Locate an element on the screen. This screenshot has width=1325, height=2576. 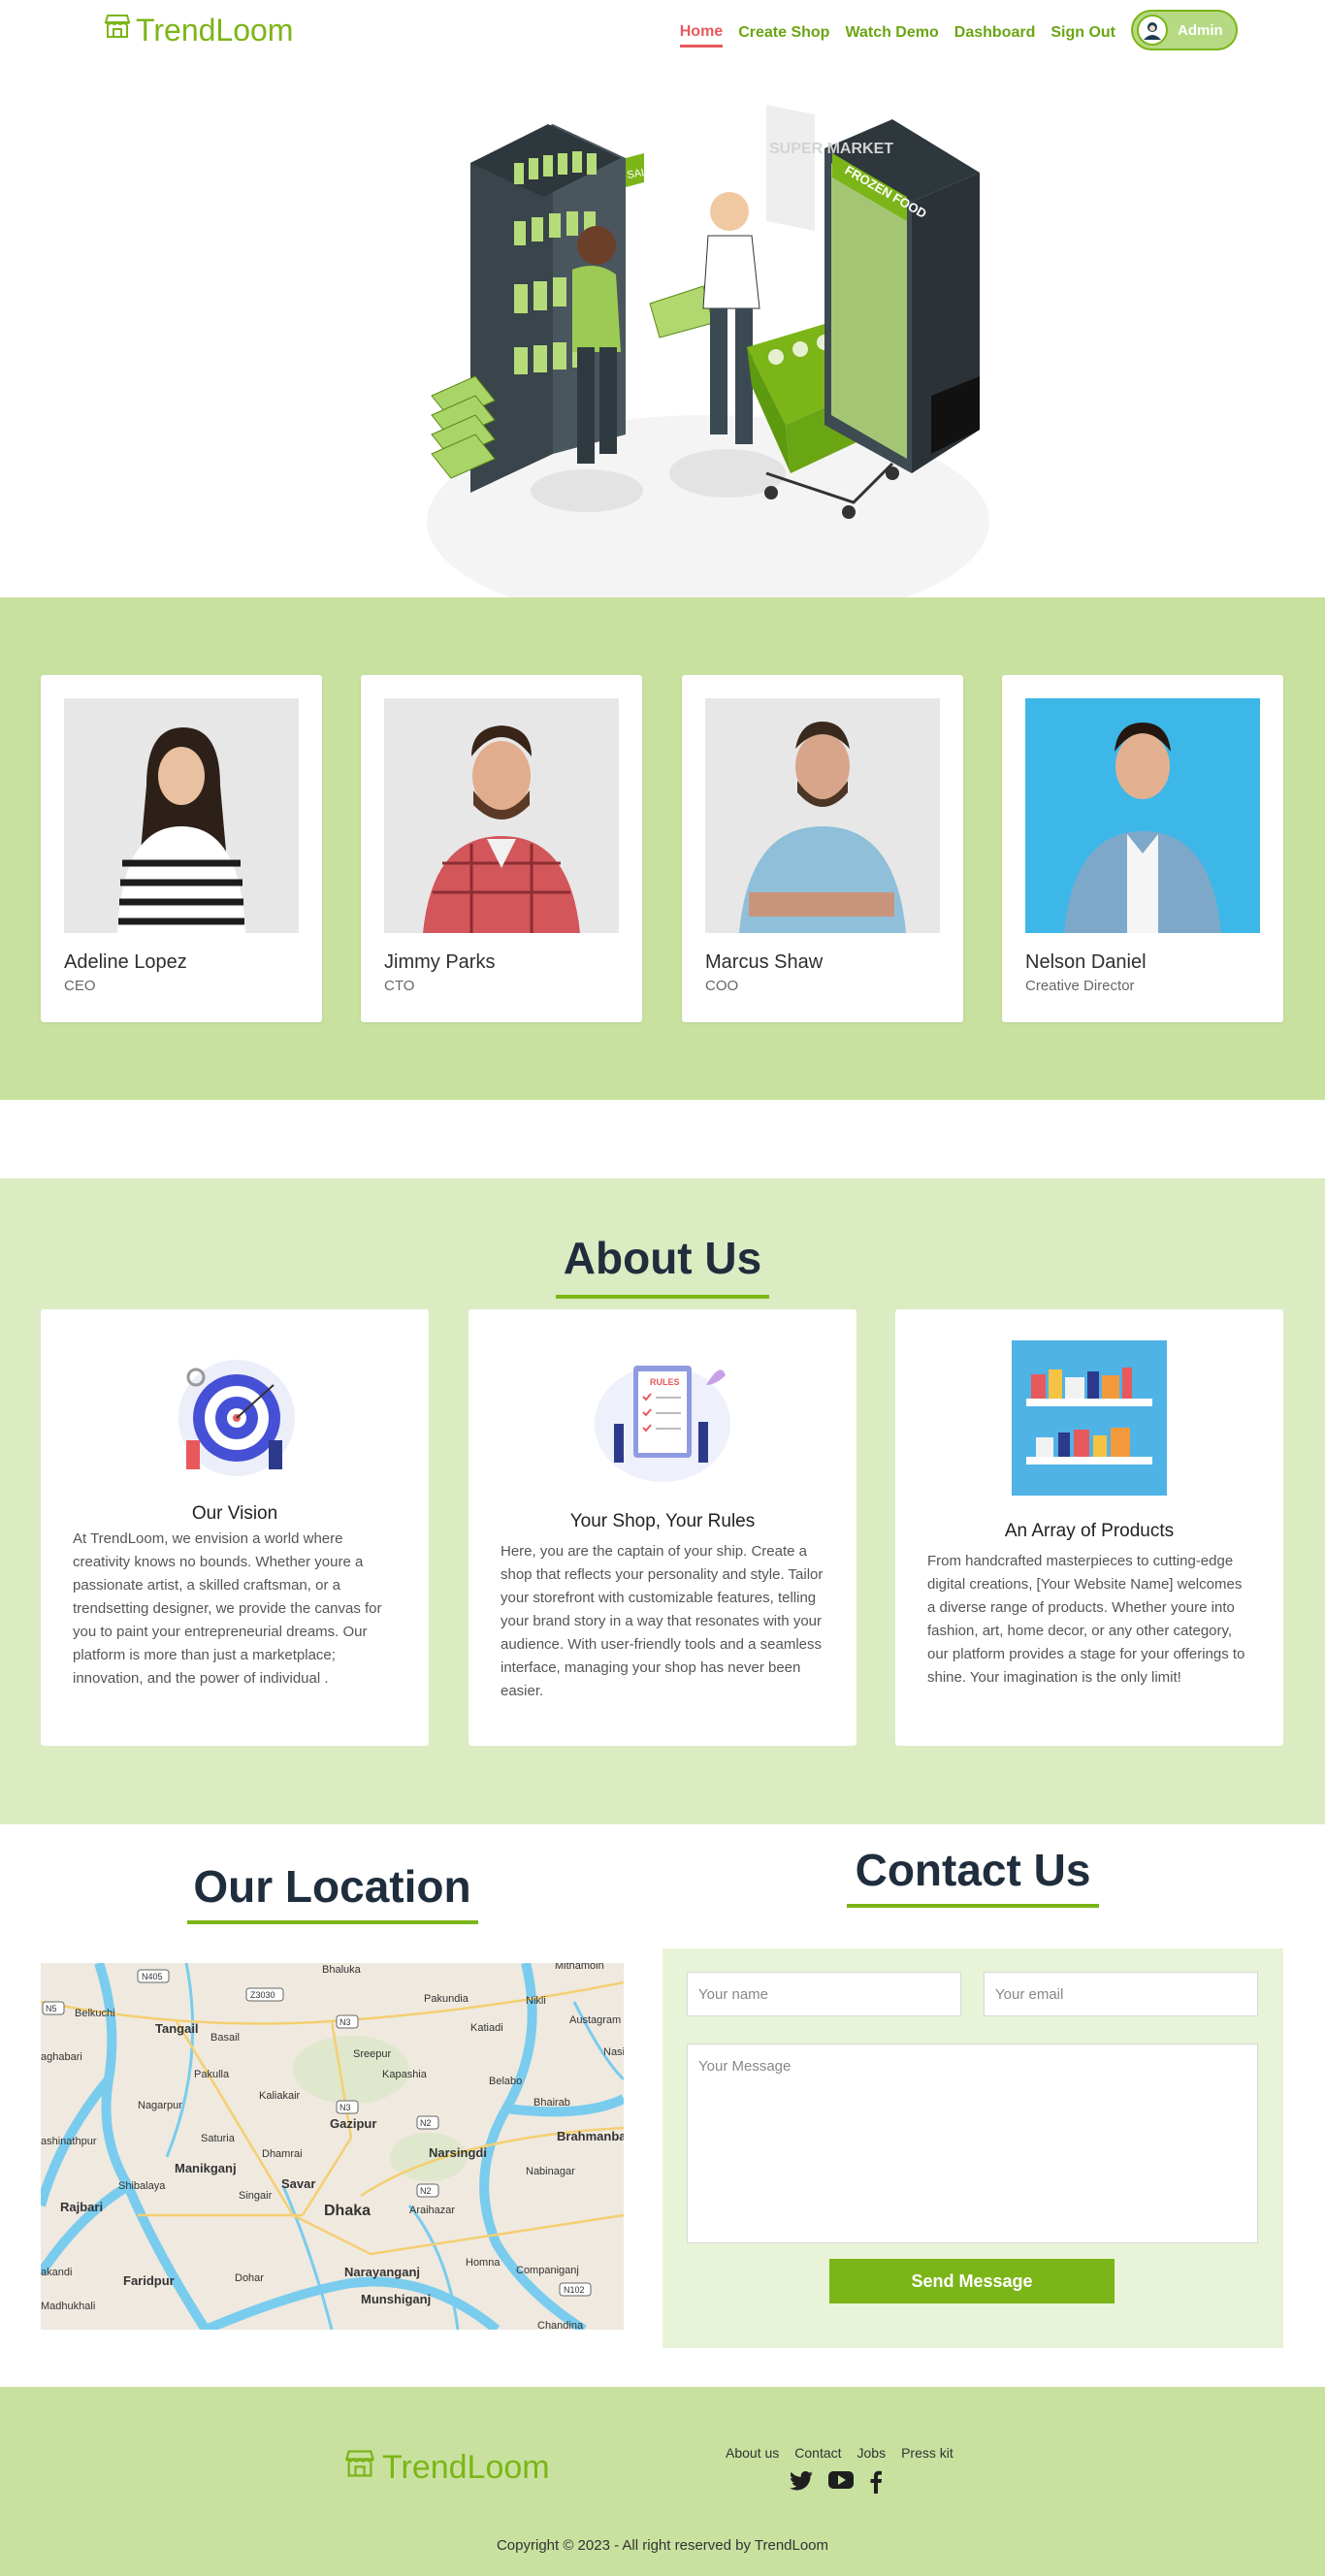
svg-text: Bhairab is located at coordinates (551, 2103).